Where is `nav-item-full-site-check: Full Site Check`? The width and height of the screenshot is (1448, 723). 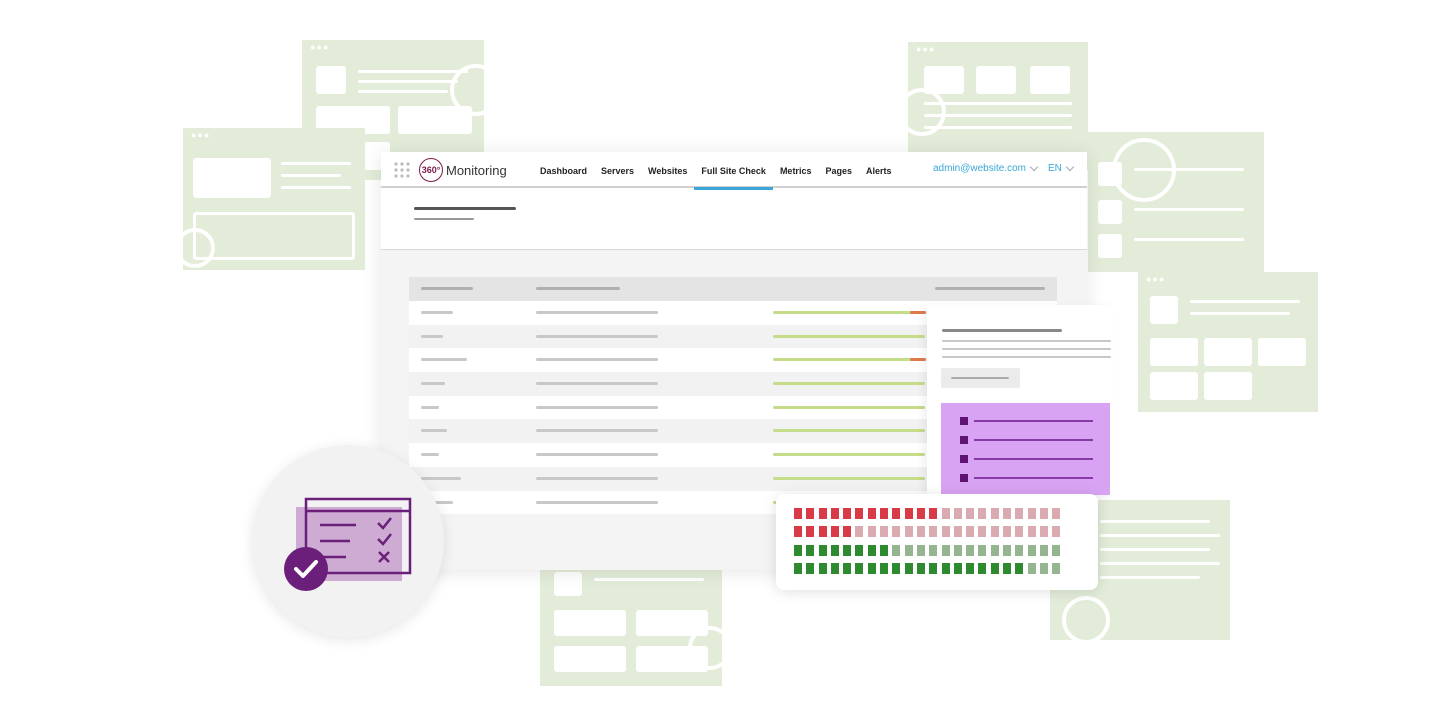 nav-item-full-site-check: Full Site Check is located at coordinates (733, 171).